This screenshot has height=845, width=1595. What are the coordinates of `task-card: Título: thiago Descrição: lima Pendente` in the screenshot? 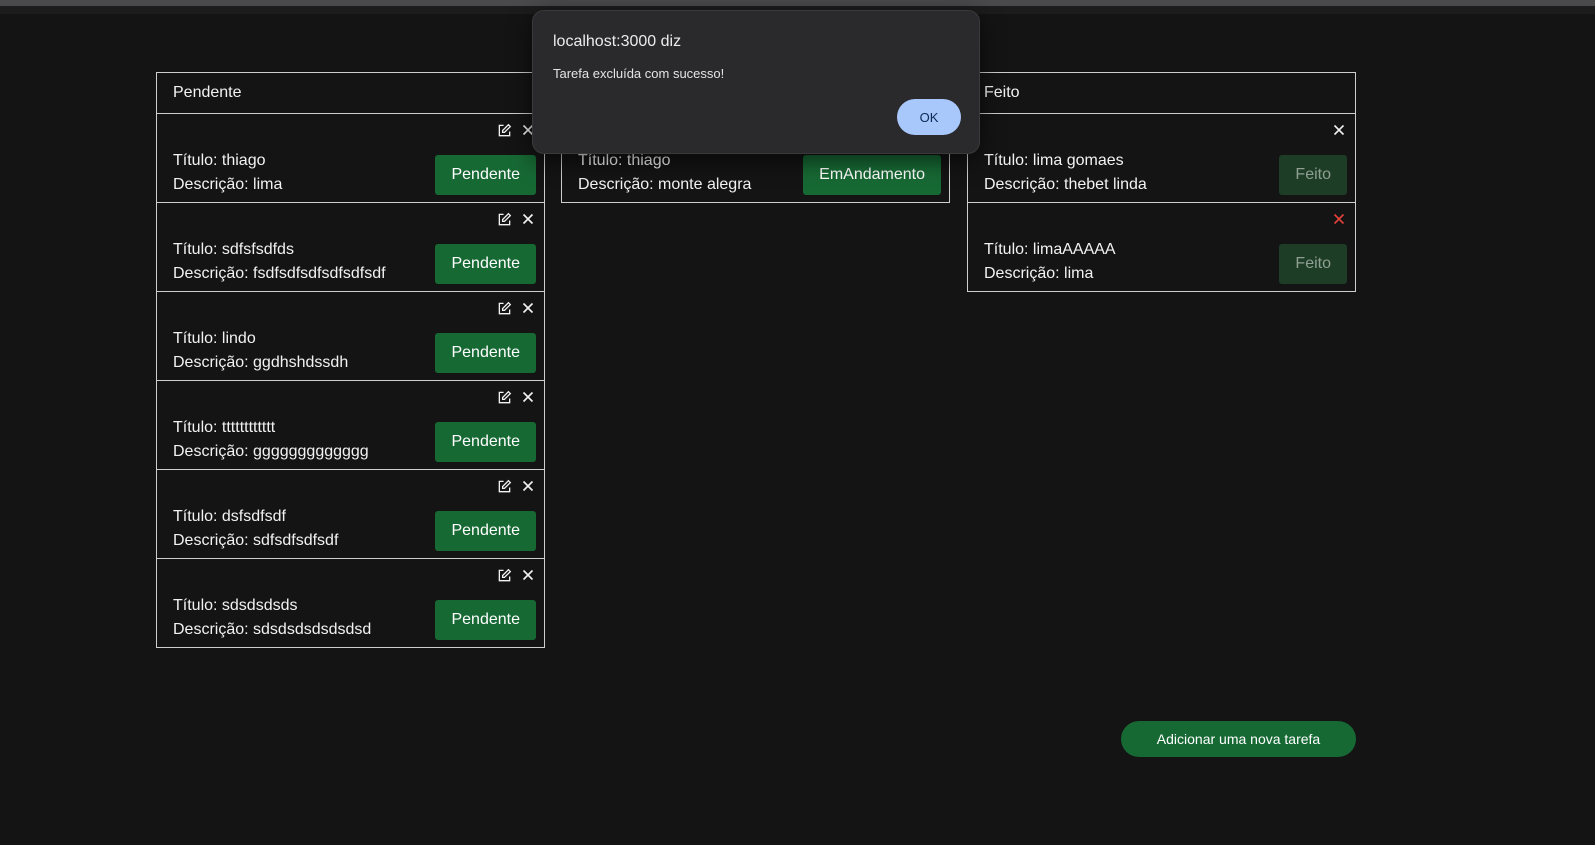 It's located at (350, 158).